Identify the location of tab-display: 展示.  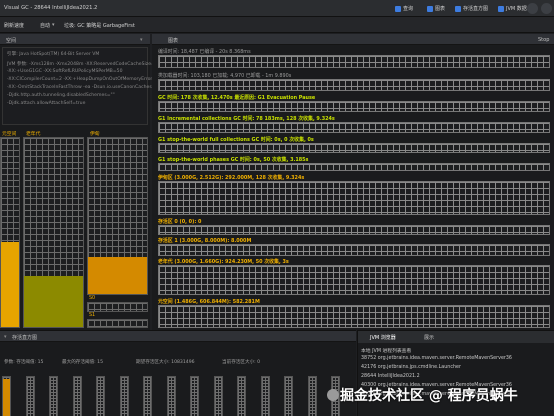
(429, 337).